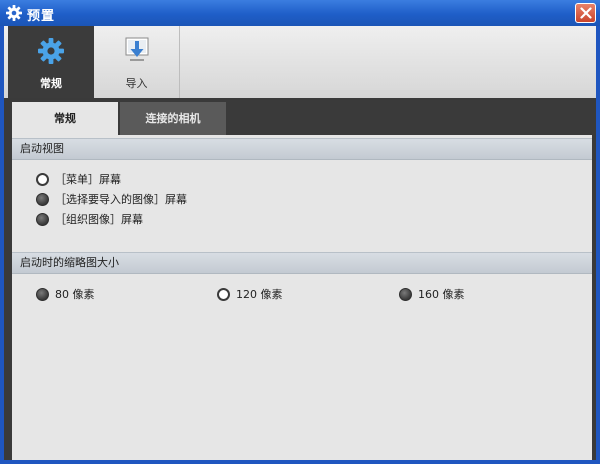 The height and width of the screenshot is (464, 600). I want to click on radio-label: 80 像素, so click(75, 294).